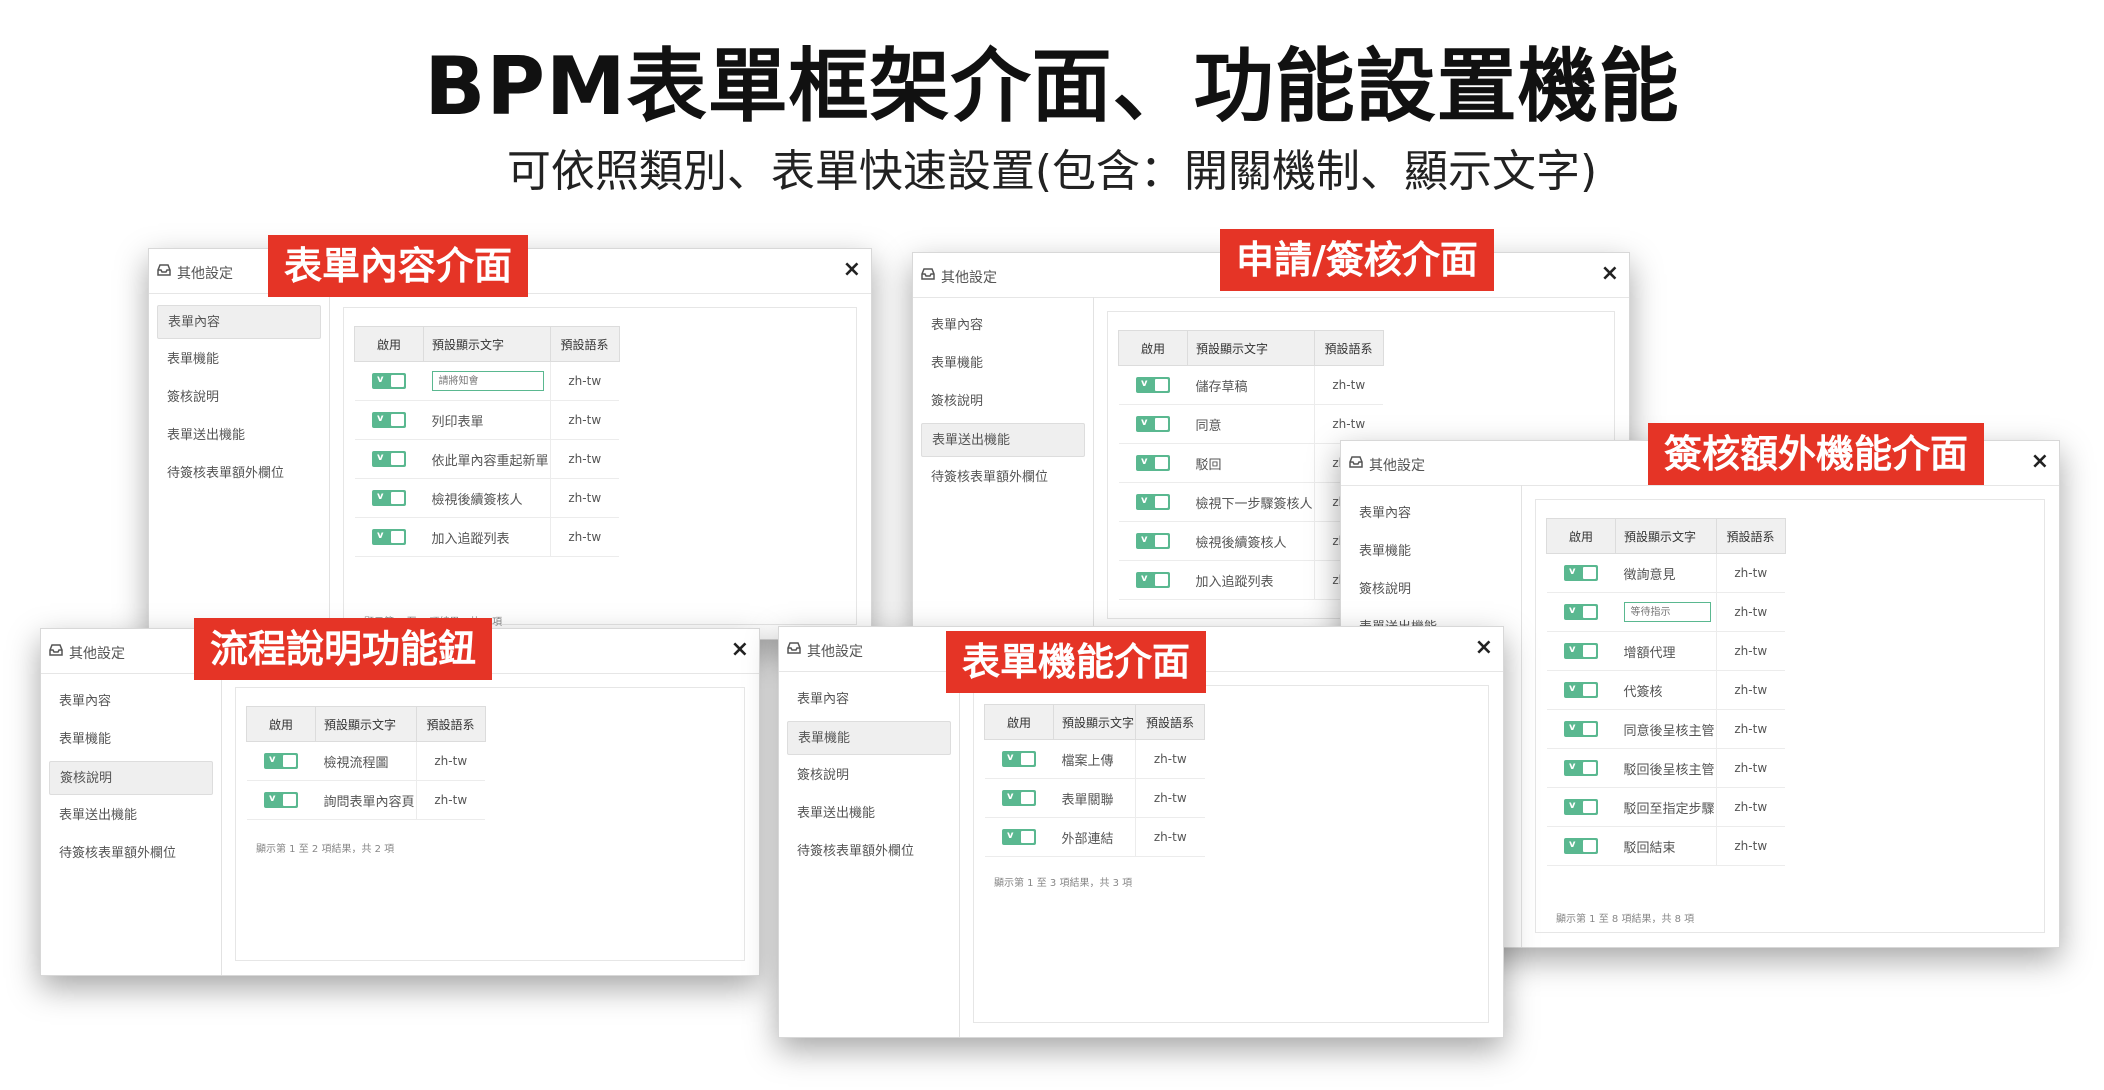  What do you see at coordinates (1666, 846) in the screenshot?
I see `table-row: v 駁回結束 zh-tw` at bounding box center [1666, 846].